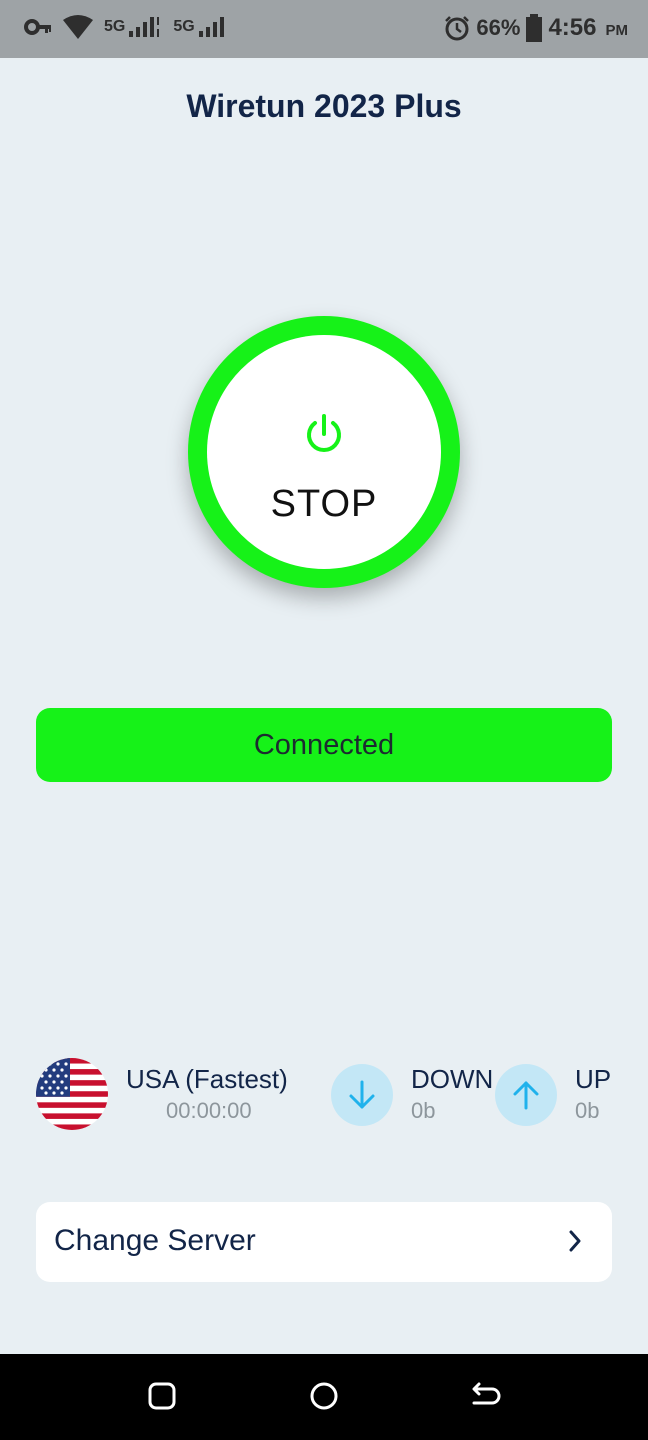 The width and height of the screenshot is (648, 1440). I want to click on power-button-face: STOP, so click(324, 452).